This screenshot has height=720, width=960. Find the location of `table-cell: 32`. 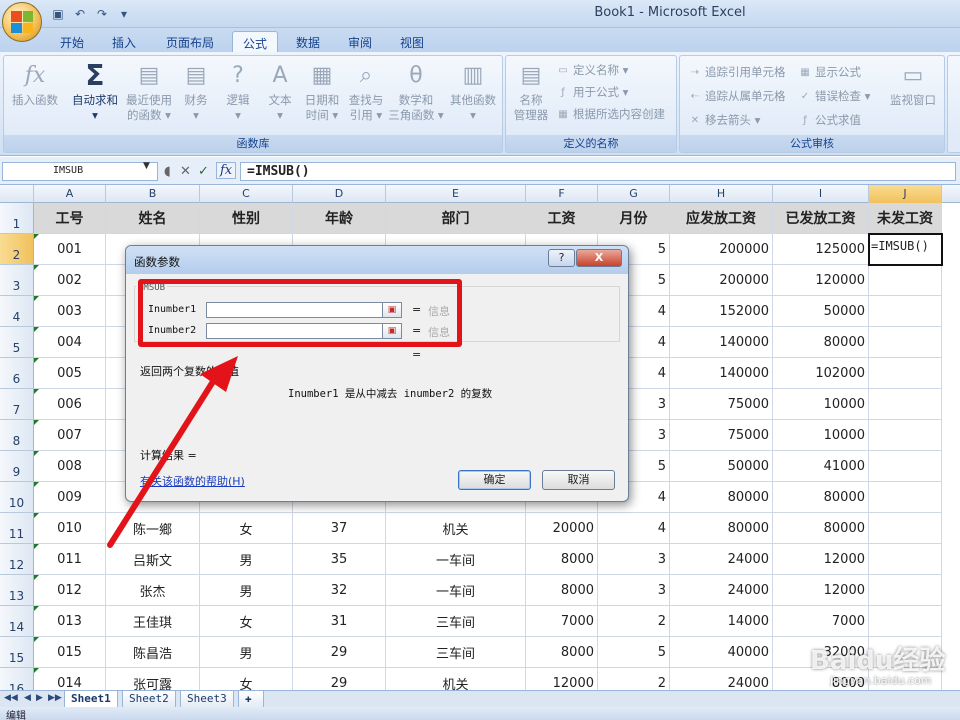

table-cell: 32 is located at coordinates (339, 590).